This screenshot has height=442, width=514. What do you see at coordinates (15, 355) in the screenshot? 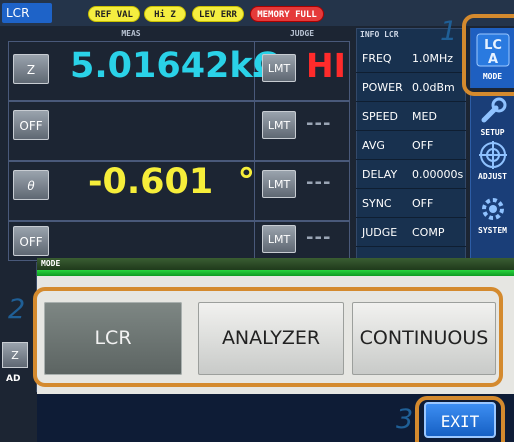
I see `hidden-z-button: Z` at bounding box center [15, 355].